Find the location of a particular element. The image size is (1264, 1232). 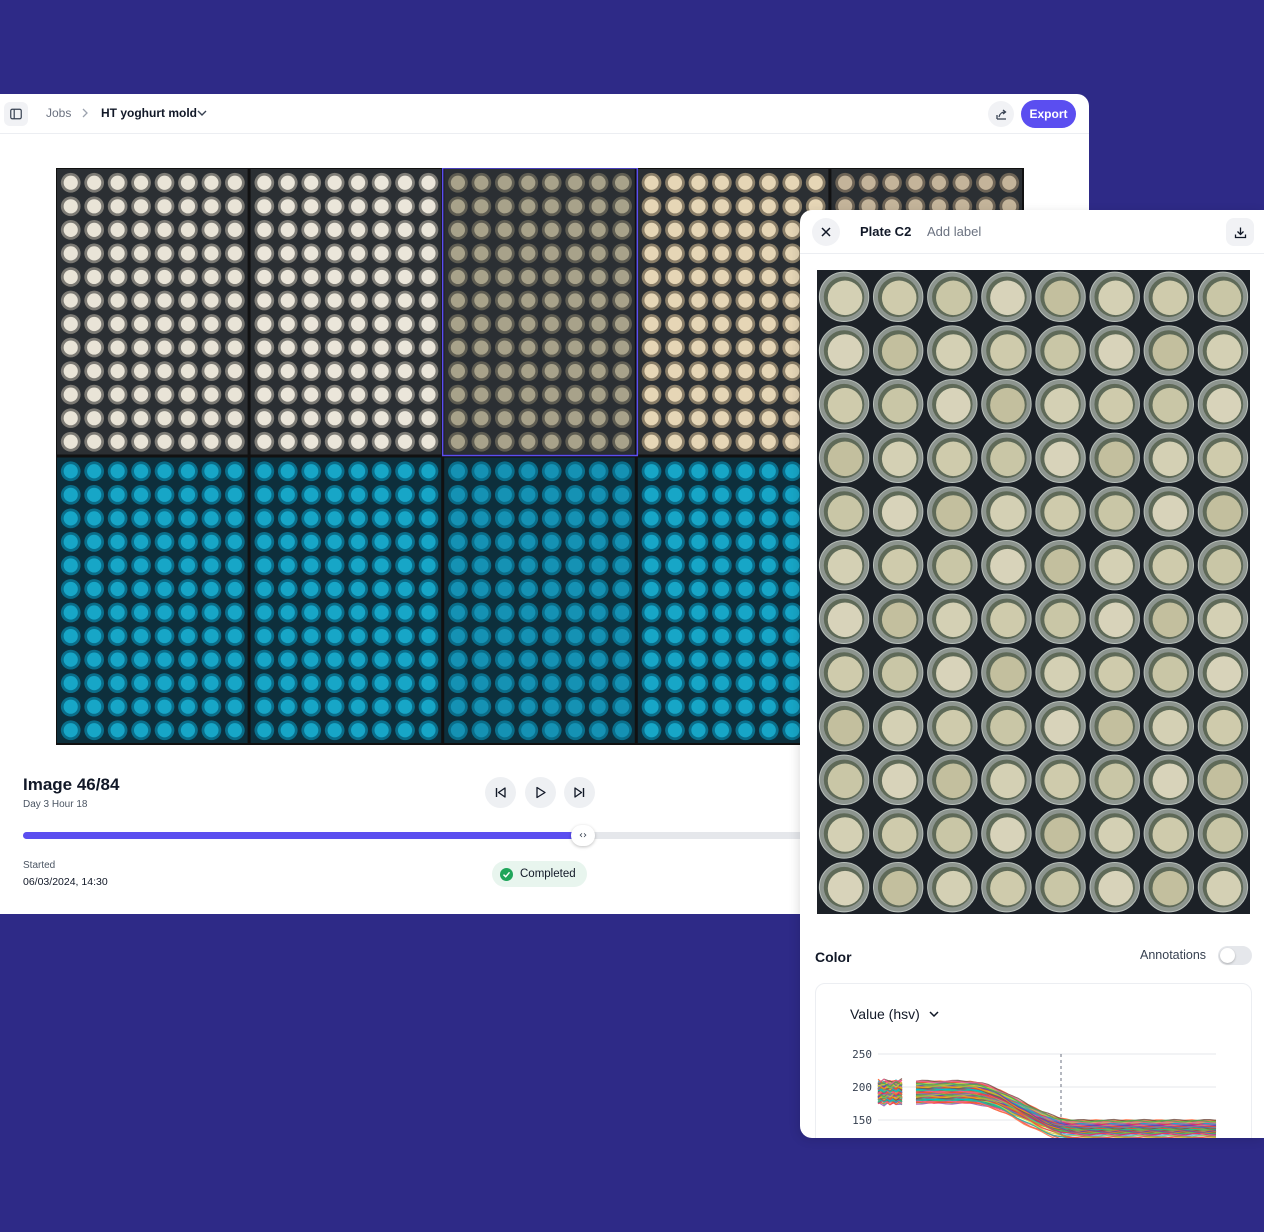

toggle-knob is located at coordinates (1227, 955).